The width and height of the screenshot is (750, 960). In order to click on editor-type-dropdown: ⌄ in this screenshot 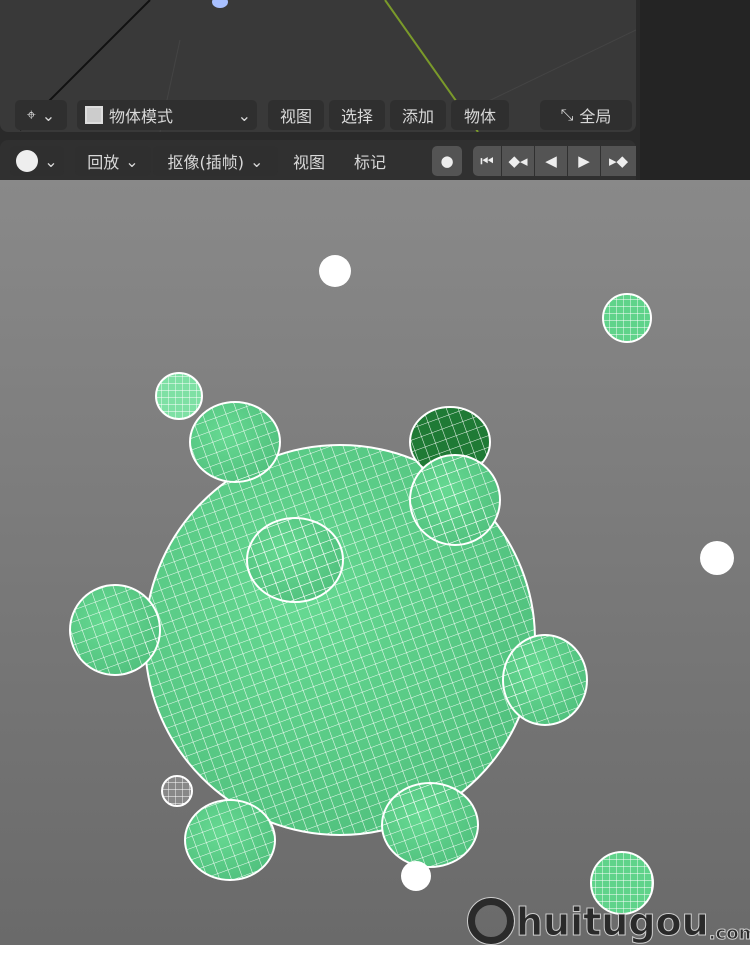, I will do `click(37, 161)`.